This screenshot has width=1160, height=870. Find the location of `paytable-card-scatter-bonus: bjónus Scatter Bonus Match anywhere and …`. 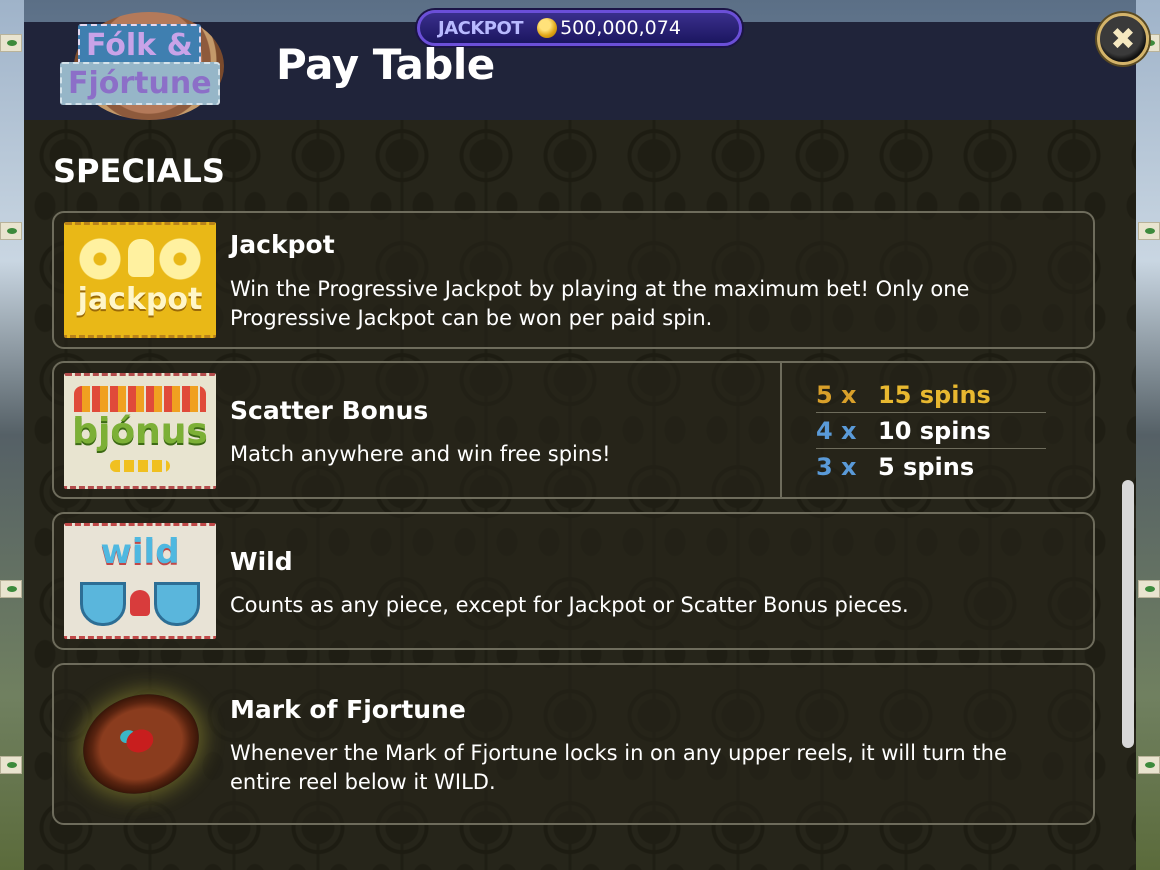

paytable-card-scatter-bonus: bjónus Scatter Bonus Match anywhere and … is located at coordinates (573, 430).